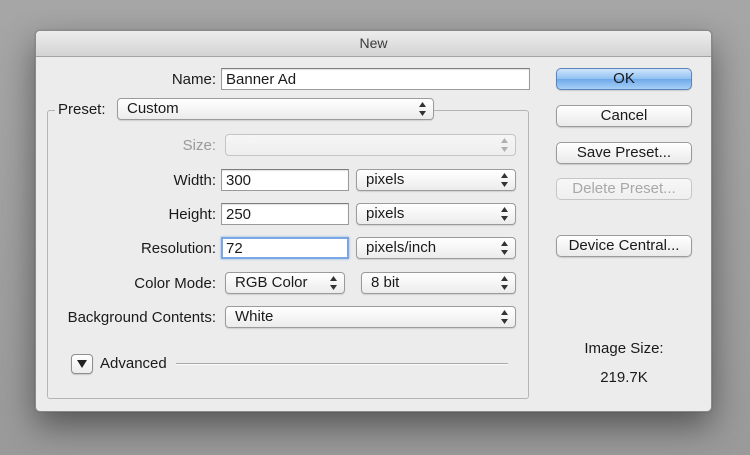 This screenshot has height=455, width=750. I want to click on height-label: Height:, so click(192, 214).